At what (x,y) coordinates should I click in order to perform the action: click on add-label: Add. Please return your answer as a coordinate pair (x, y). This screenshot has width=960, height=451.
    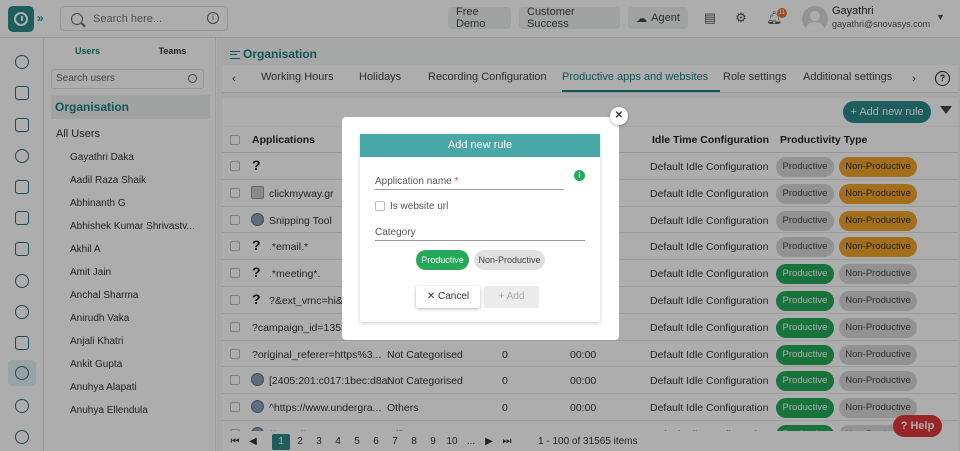
    Looking at the image, I should click on (515, 296).